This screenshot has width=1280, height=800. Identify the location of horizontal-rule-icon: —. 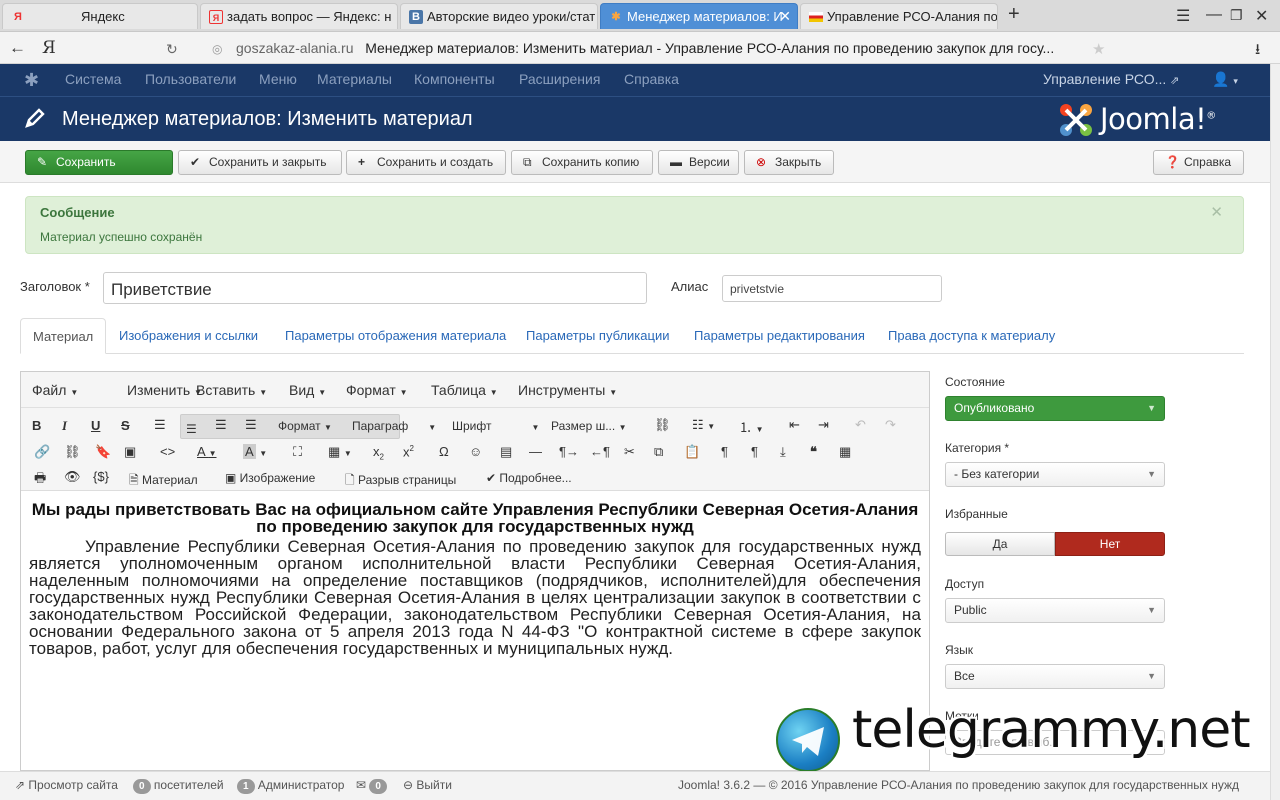
(535, 451).